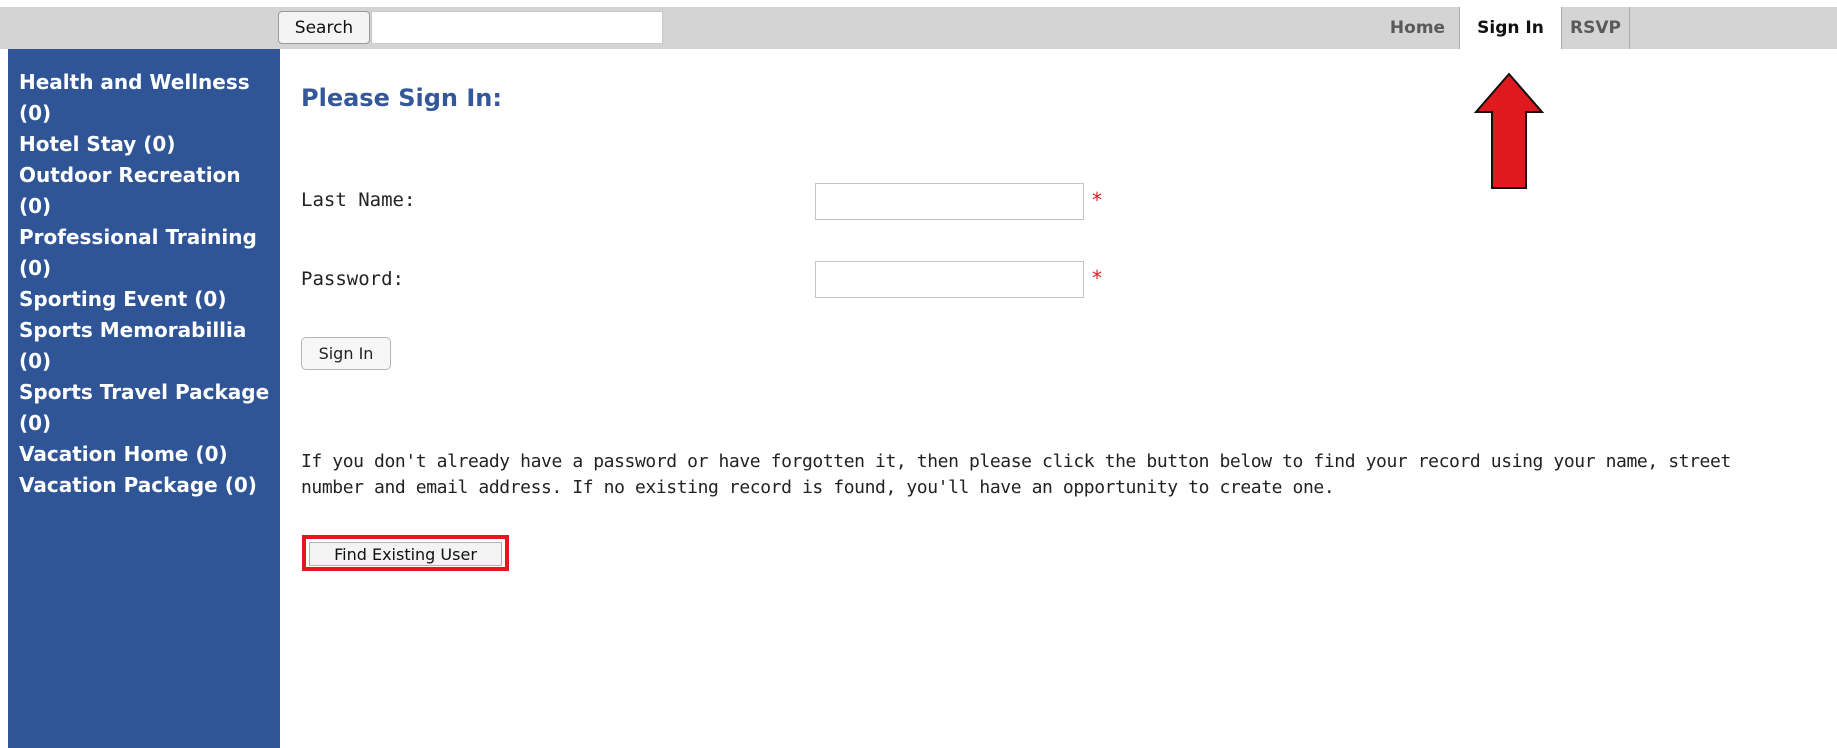 The image size is (1837, 748). I want to click on sidebar-item-label: Sports Travel Package (0), so click(144, 407).